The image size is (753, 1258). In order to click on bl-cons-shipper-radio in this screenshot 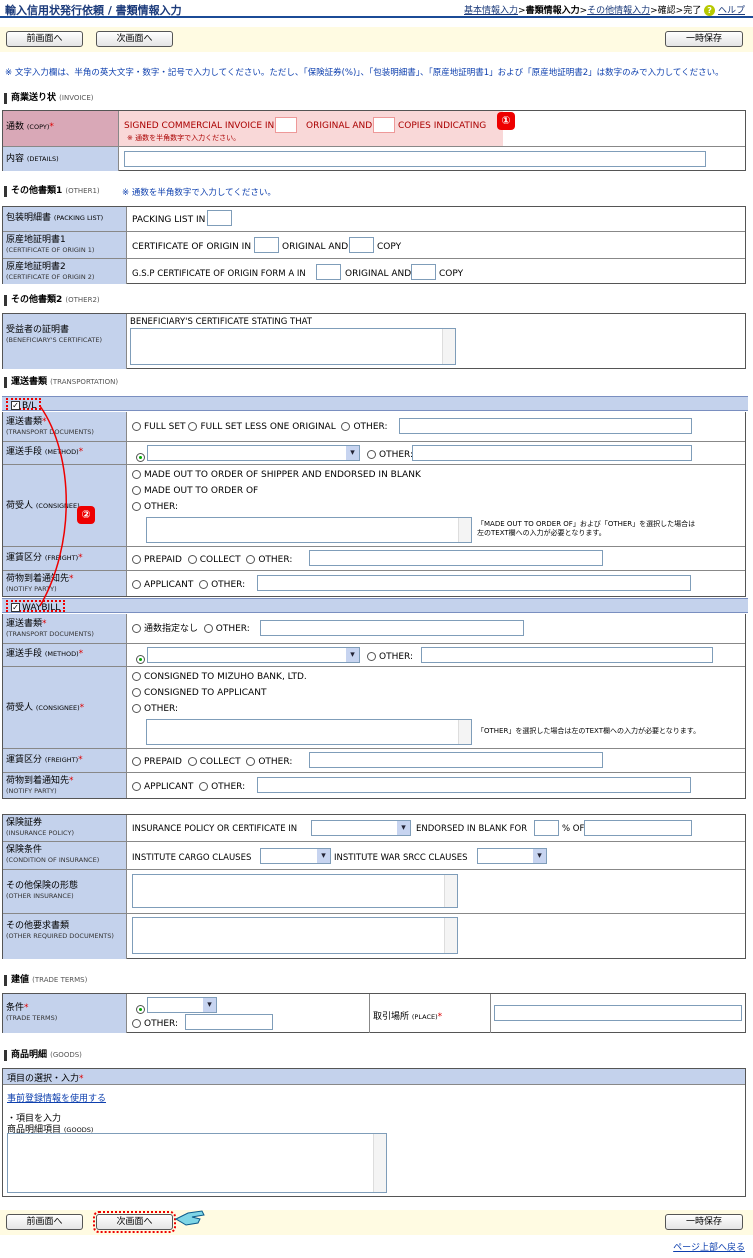, I will do `click(136, 474)`.